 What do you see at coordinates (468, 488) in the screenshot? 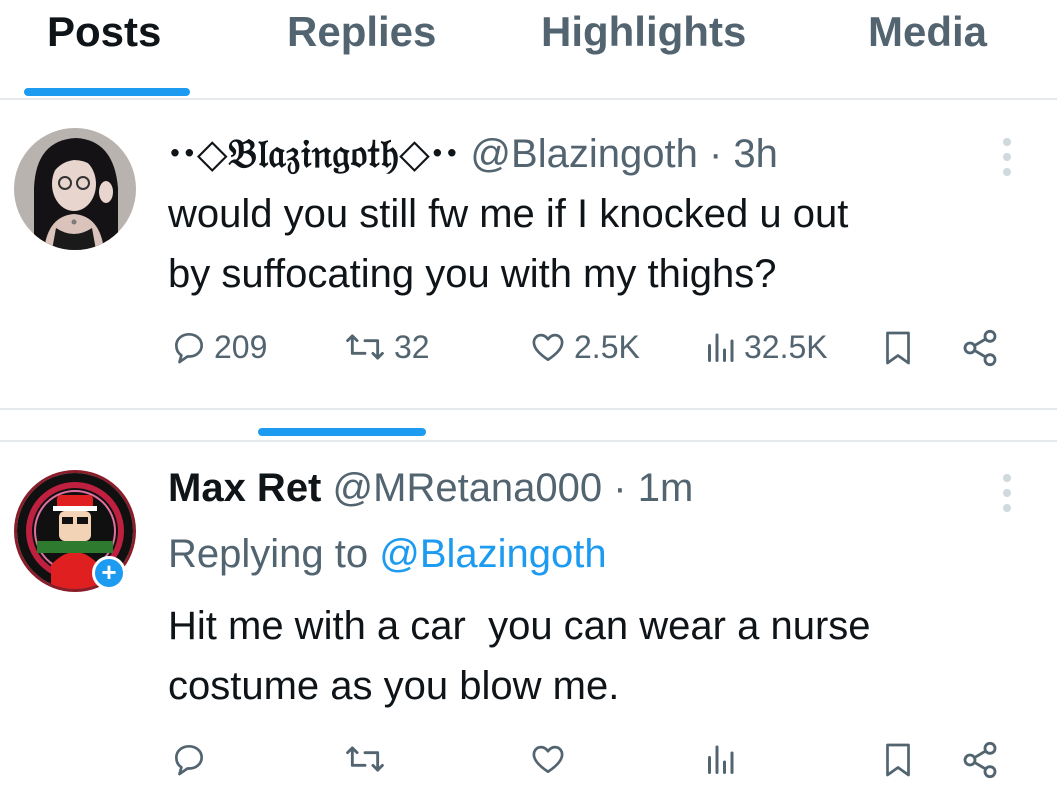
I see `user-handle: @MRetana000` at bounding box center [468, 488].